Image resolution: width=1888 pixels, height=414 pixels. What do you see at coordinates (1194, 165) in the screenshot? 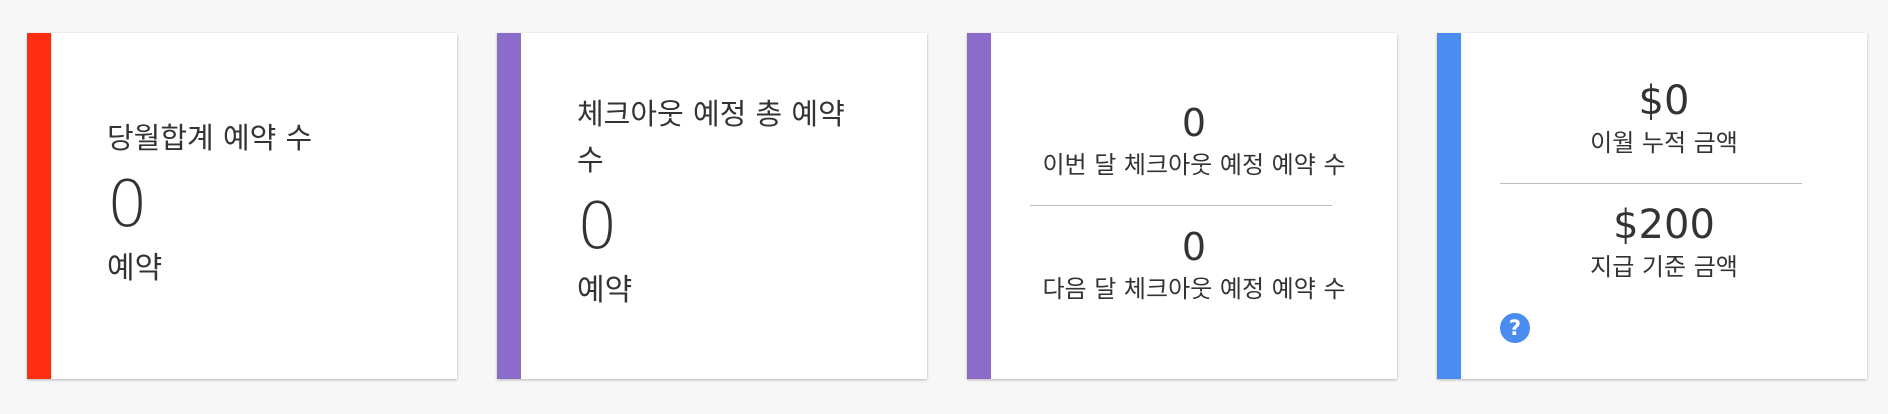
I see `this-month-checkout-label: 이번 달 체크아웃 예정 예약 수` at bounding box center [1194, 165].